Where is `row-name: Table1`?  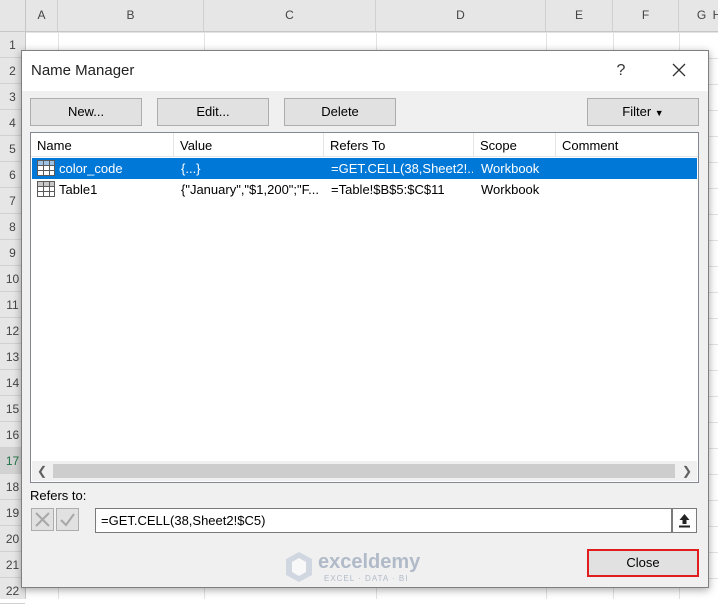 row-name: Table1 is located at coordinates (78, 189).